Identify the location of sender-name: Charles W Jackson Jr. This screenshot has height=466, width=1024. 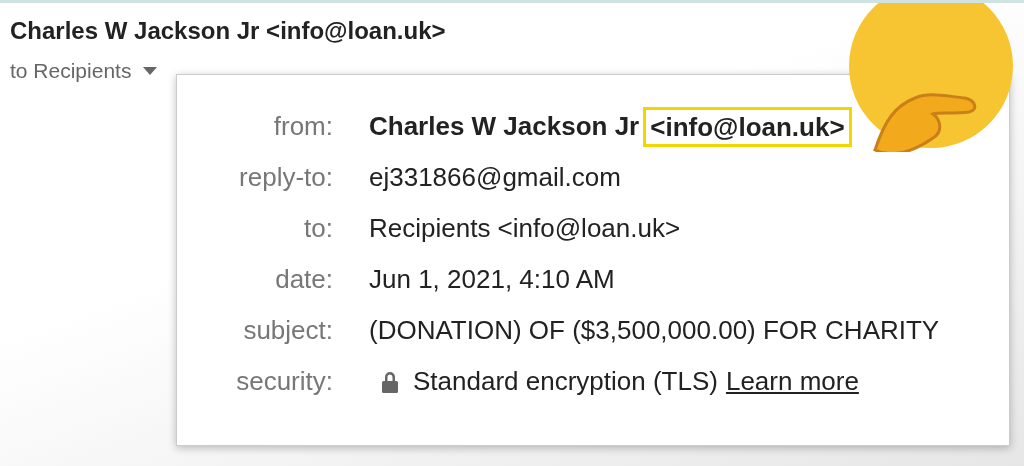
(504, 126).